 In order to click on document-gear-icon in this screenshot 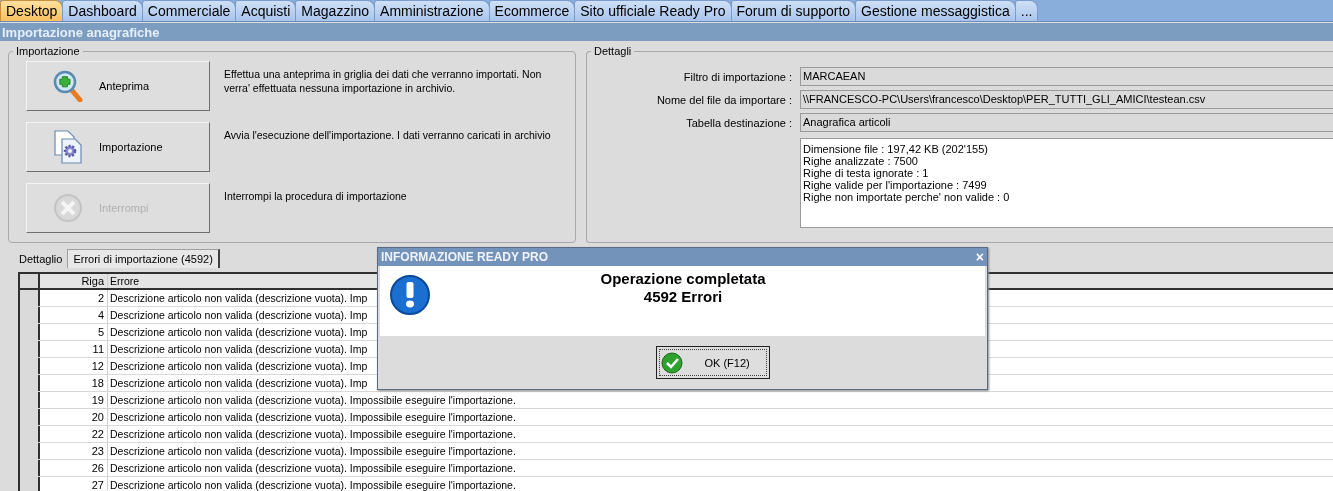, I will do `click(68, 147)`.